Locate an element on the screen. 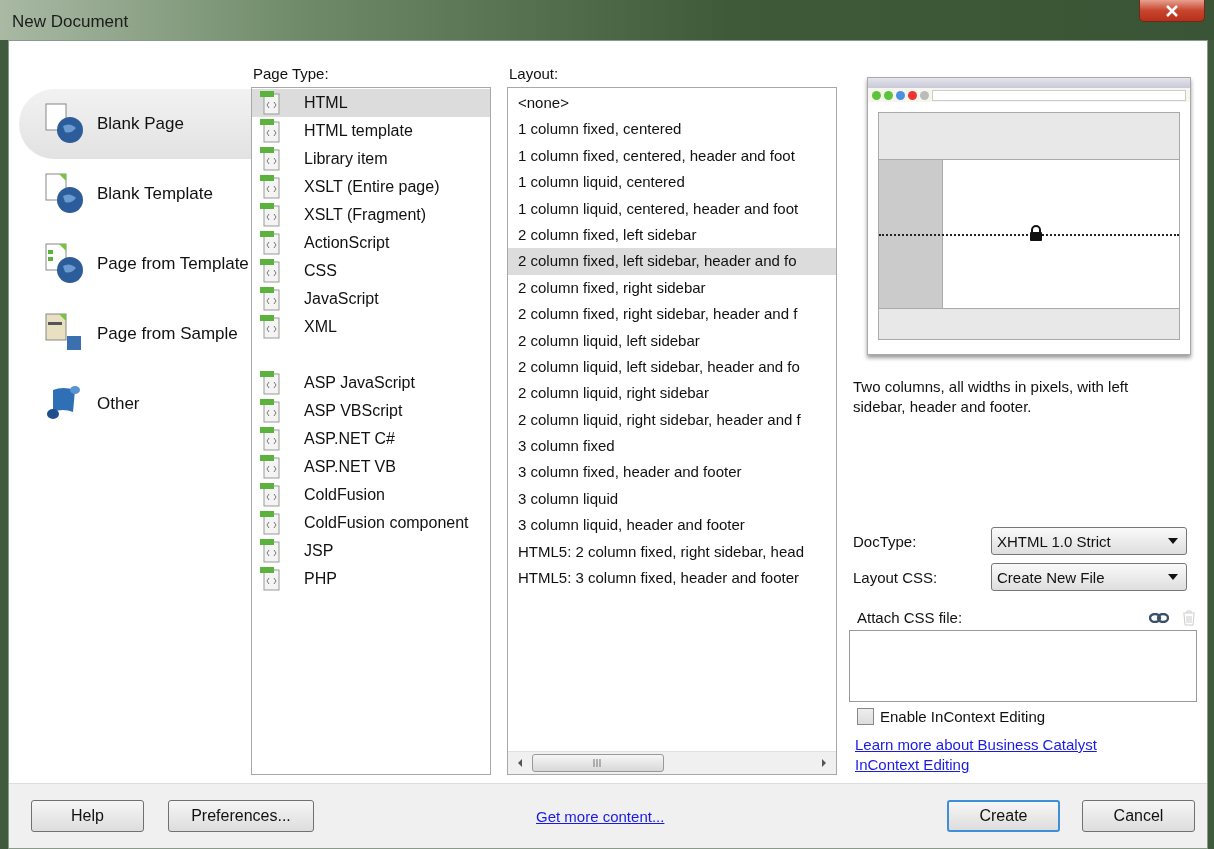 The image size is (1214, 849). layout-heading: Layout: is located at coordinates (534, 74).